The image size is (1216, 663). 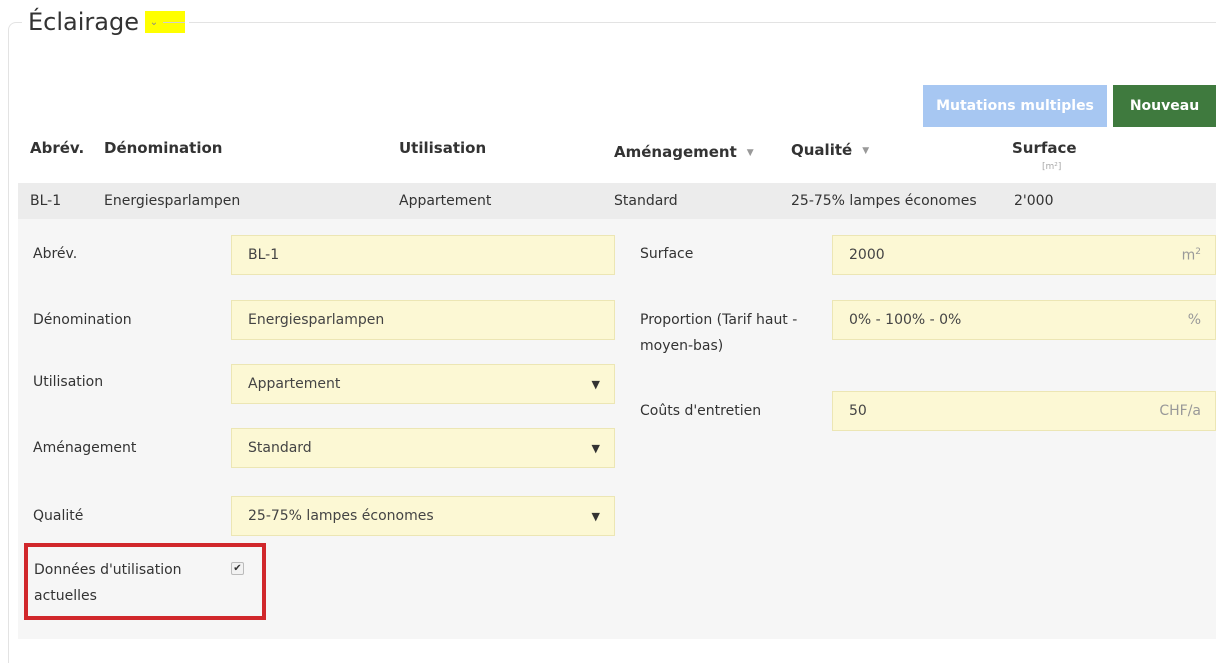 What do you see at coordinates (172, 201) in the screenshot?
I see `cell-denomination: Energiesparlampen` at bounding box center [172, 201].